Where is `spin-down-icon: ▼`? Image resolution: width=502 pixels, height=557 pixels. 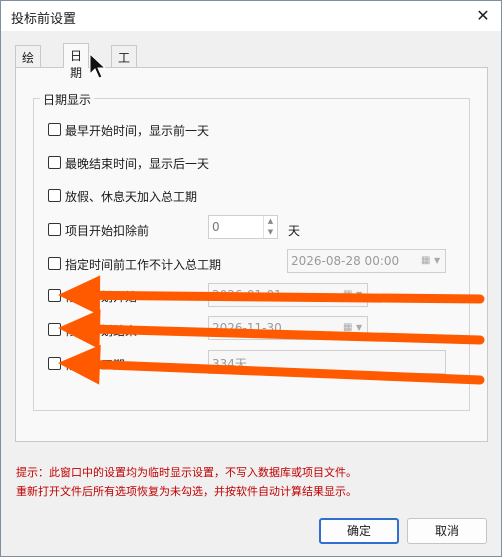
spin-down-icon: ▼ is located at coordinates (270, 232).